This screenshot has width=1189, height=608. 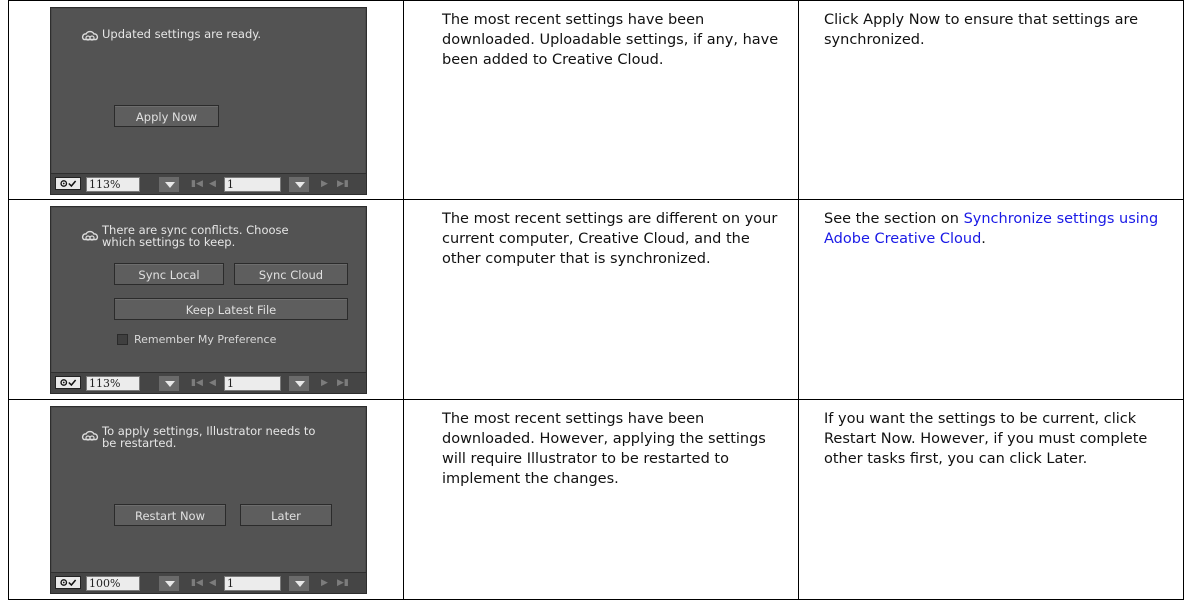 What do you see at coordinates (122, 339) in the screenshot?
I see `remember-preference-checkbox` at bounding box center [122, 339].